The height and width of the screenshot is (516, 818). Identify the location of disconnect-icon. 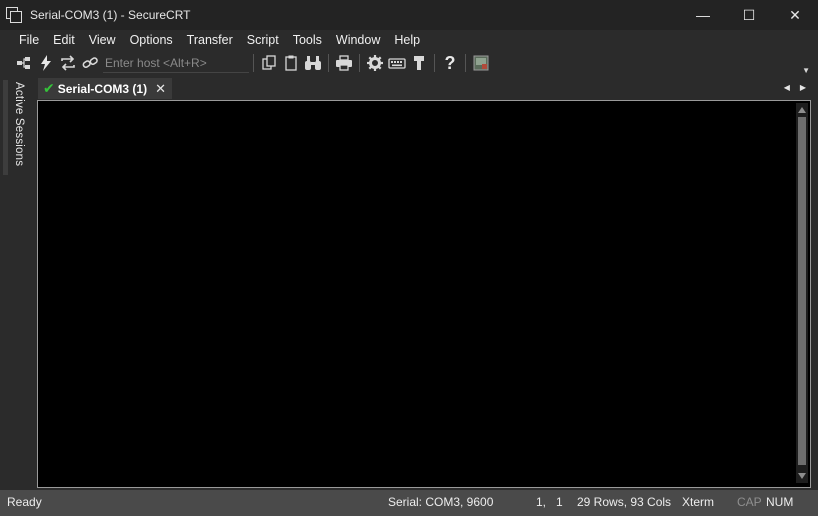
(90, 63).